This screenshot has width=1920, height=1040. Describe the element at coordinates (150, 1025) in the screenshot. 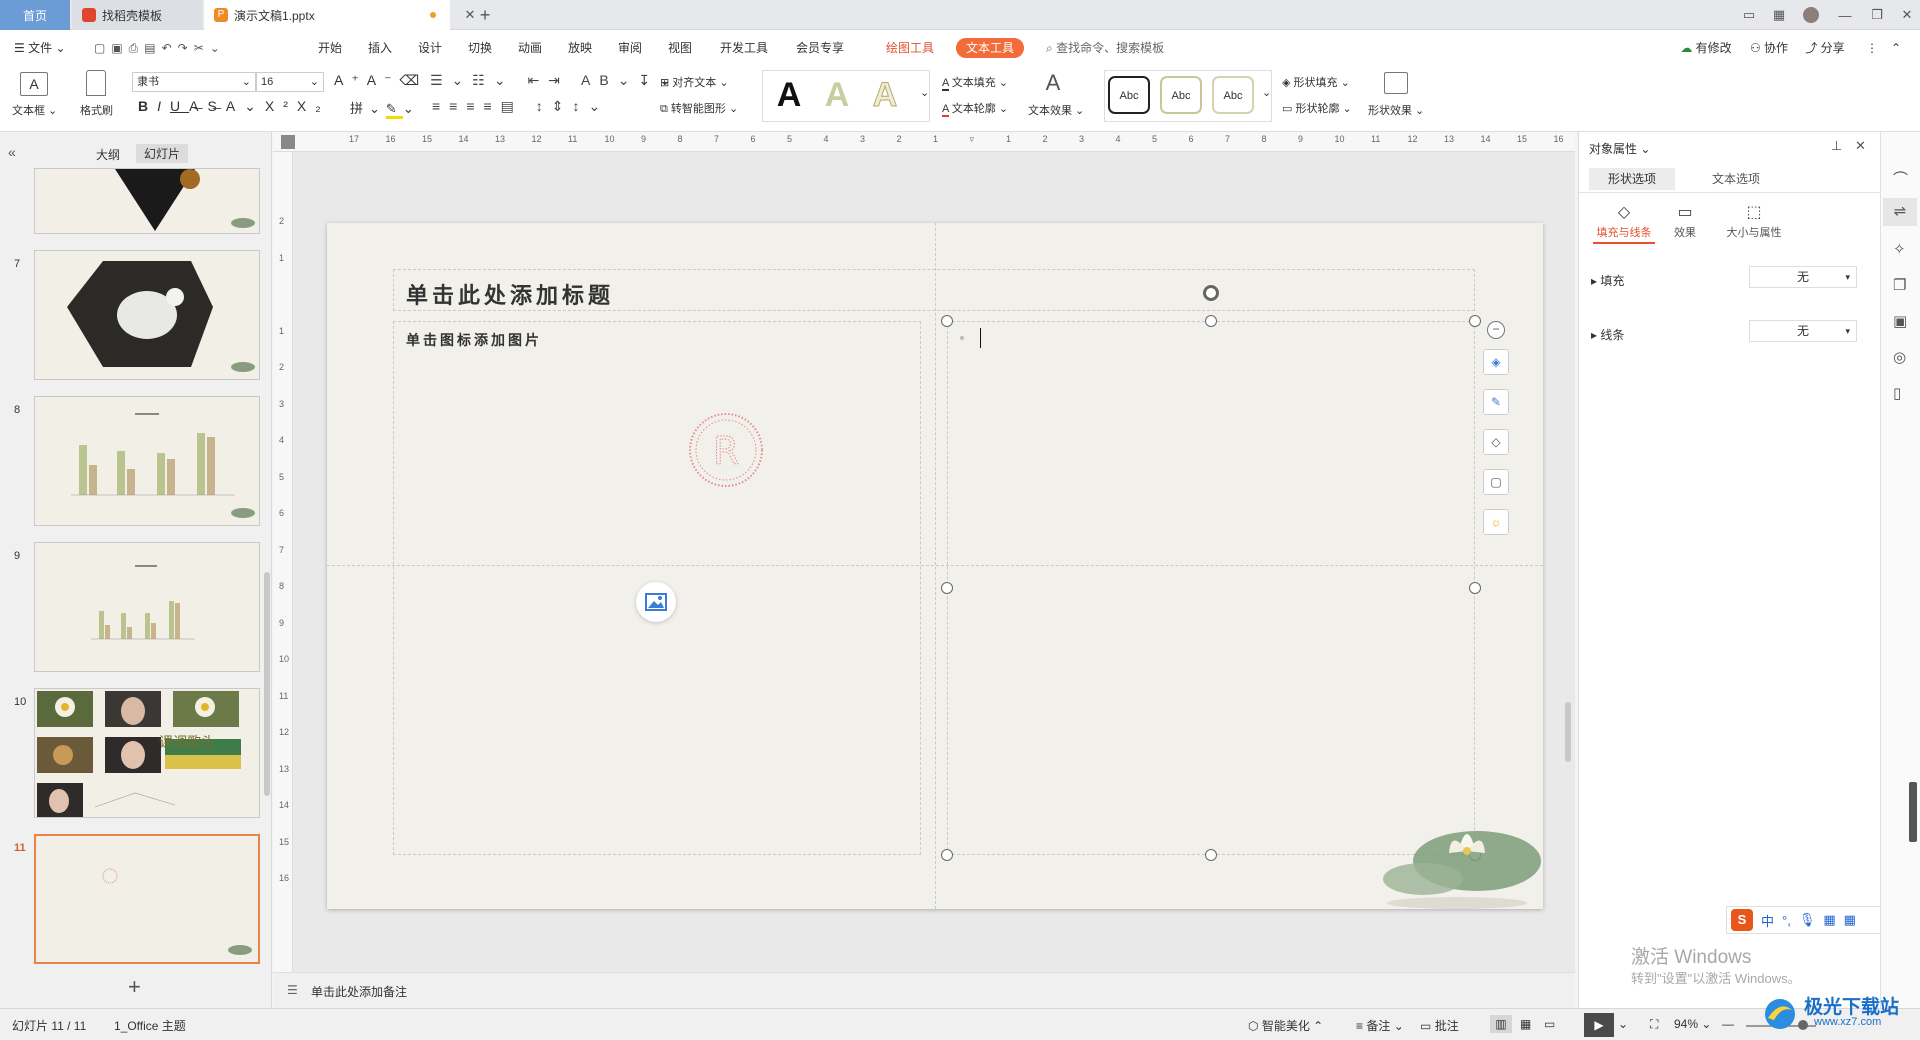

I see `theme-name: 1_Office 主题` at that location.